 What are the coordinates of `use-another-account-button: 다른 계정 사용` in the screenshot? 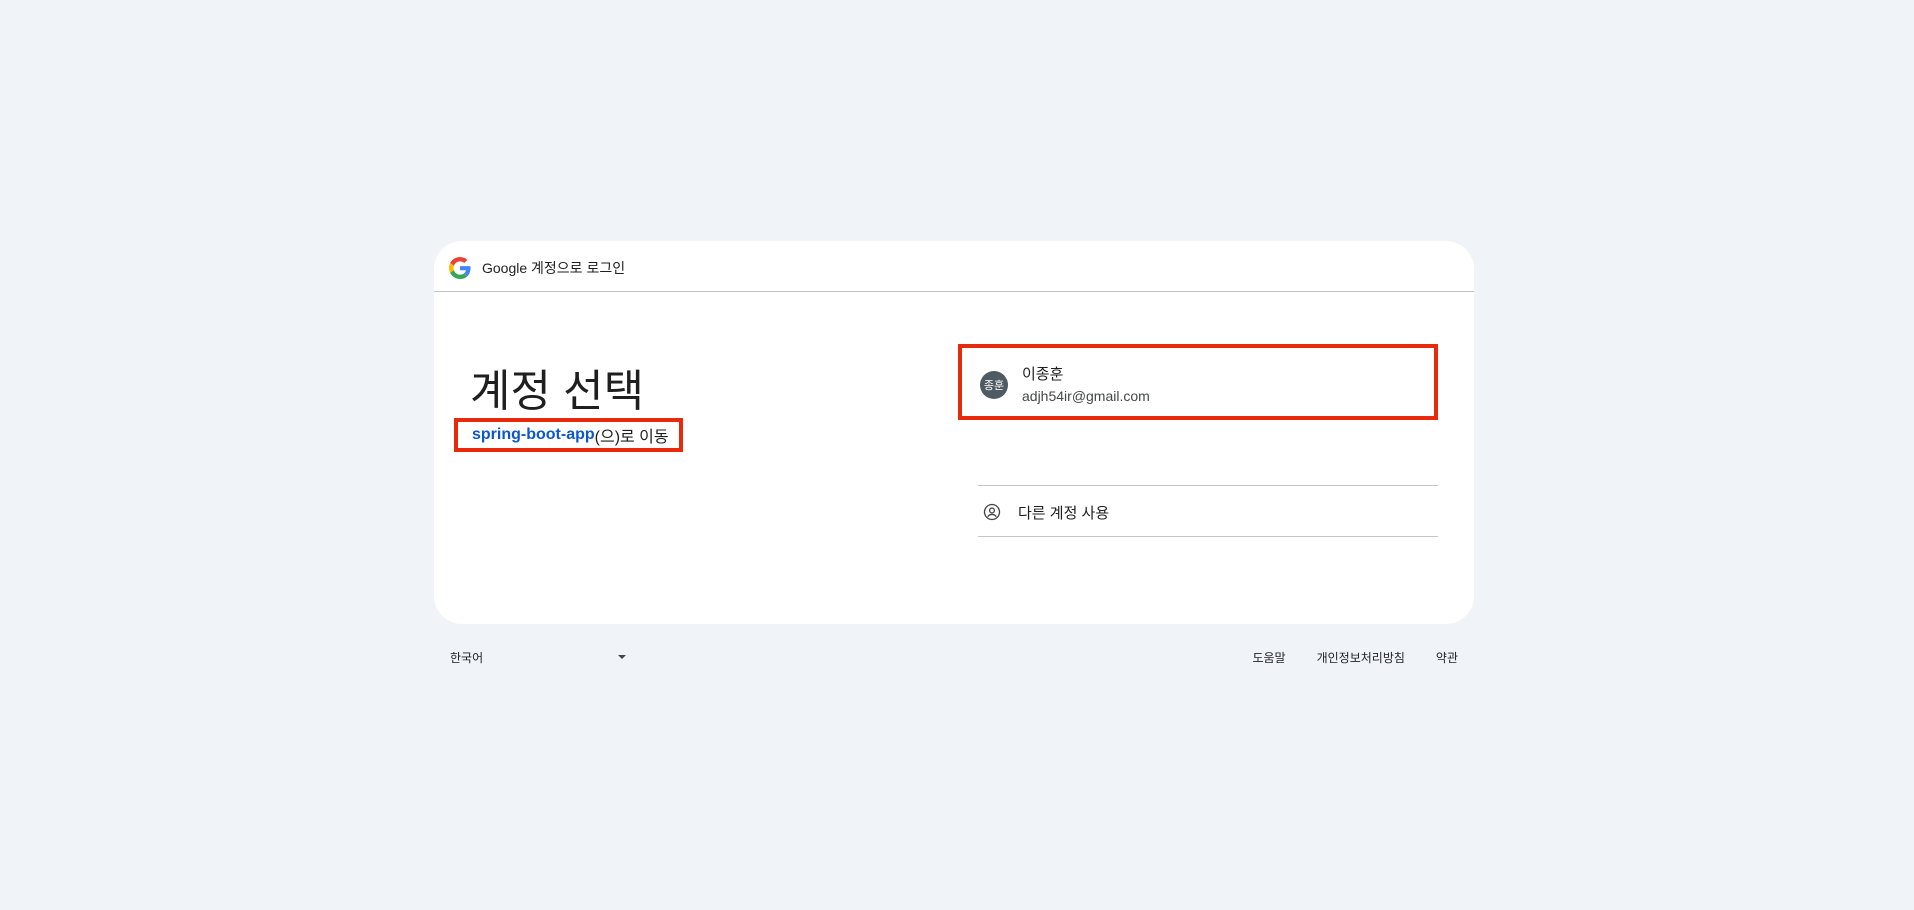 It's located at (1208, 511).